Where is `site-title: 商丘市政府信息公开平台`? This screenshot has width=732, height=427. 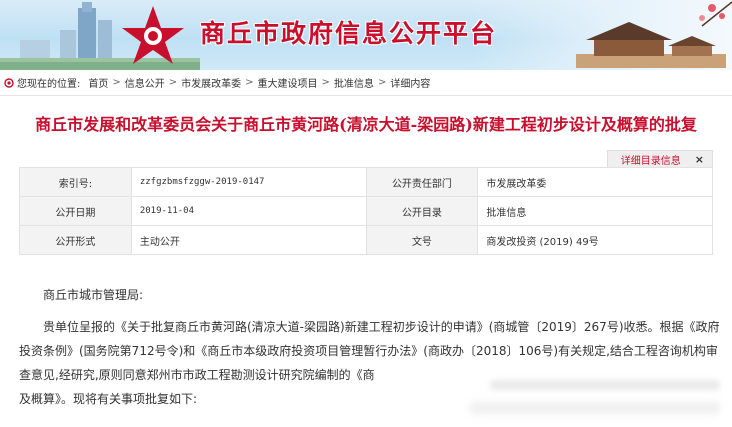
site-title: 商丘市政府信息公开平台 is located at coordinates (349, 33).